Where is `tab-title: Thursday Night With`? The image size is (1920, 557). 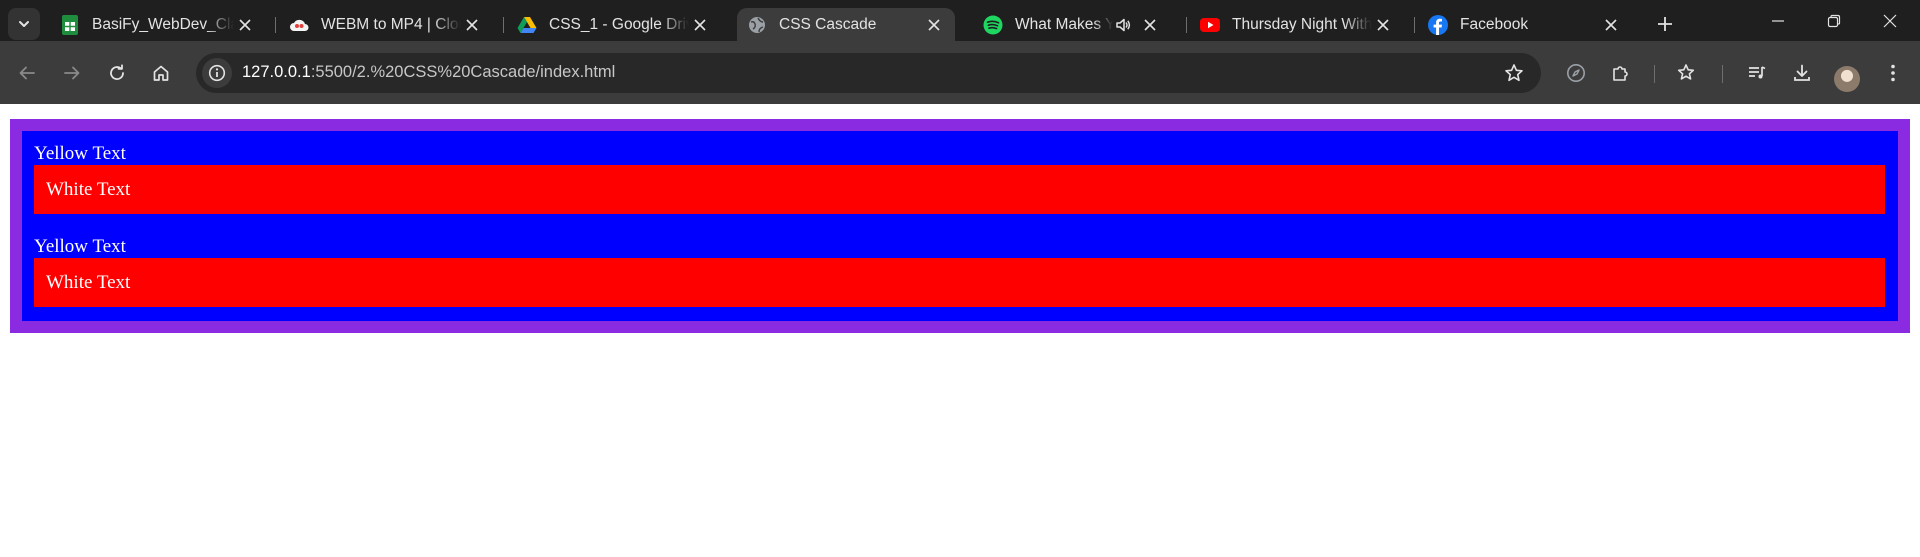 tab-title: Thursday Night With is located at coordinates (1302, 24).